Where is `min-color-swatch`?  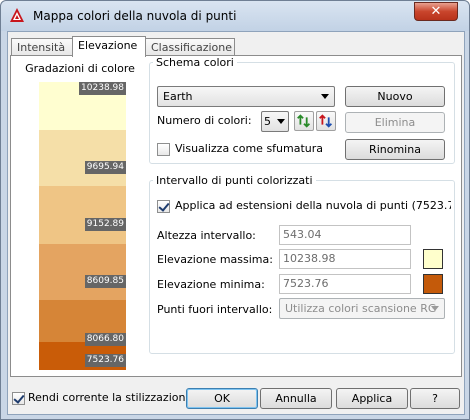
min-color-swatch is located at coordinates (433, 284).